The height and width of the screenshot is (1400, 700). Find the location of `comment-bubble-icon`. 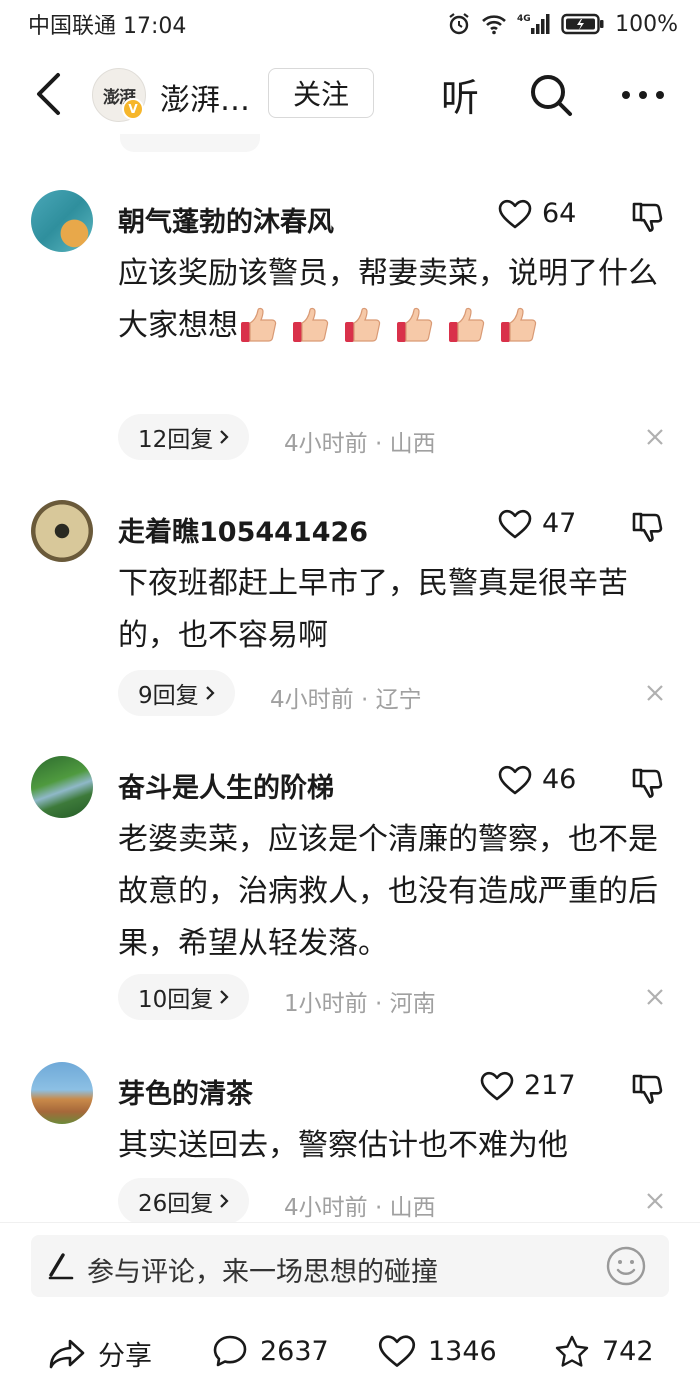

comment-bubble-icon is located at coordinates (230, 1351).